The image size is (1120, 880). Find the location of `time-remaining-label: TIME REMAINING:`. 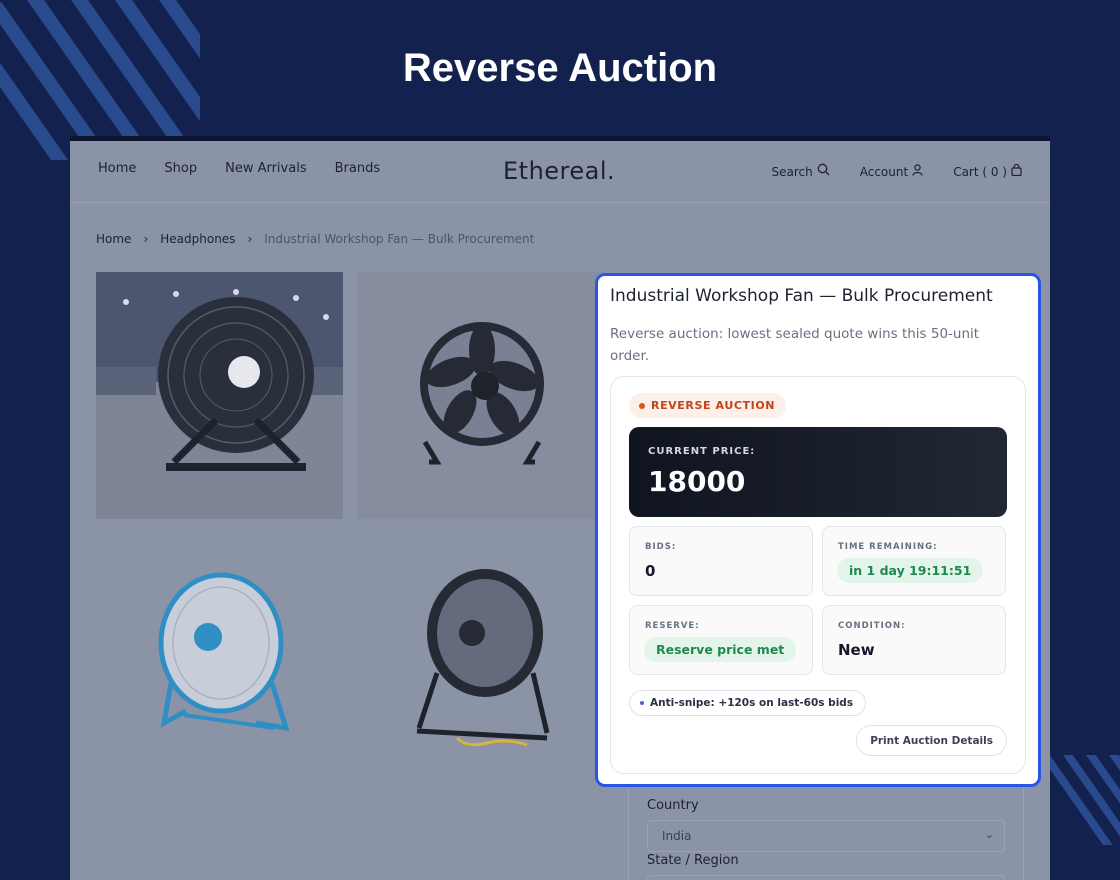

time-remaining-label: TIME REMAINING: is located at coordinates (888, 547).